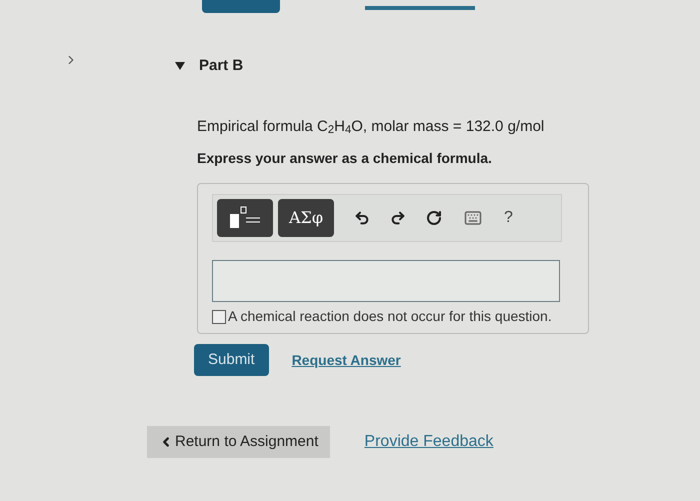 The image size is (700, 501). Describe the element at coordinates (219, 317) in the screenshot. I see `checkbox` at that location.